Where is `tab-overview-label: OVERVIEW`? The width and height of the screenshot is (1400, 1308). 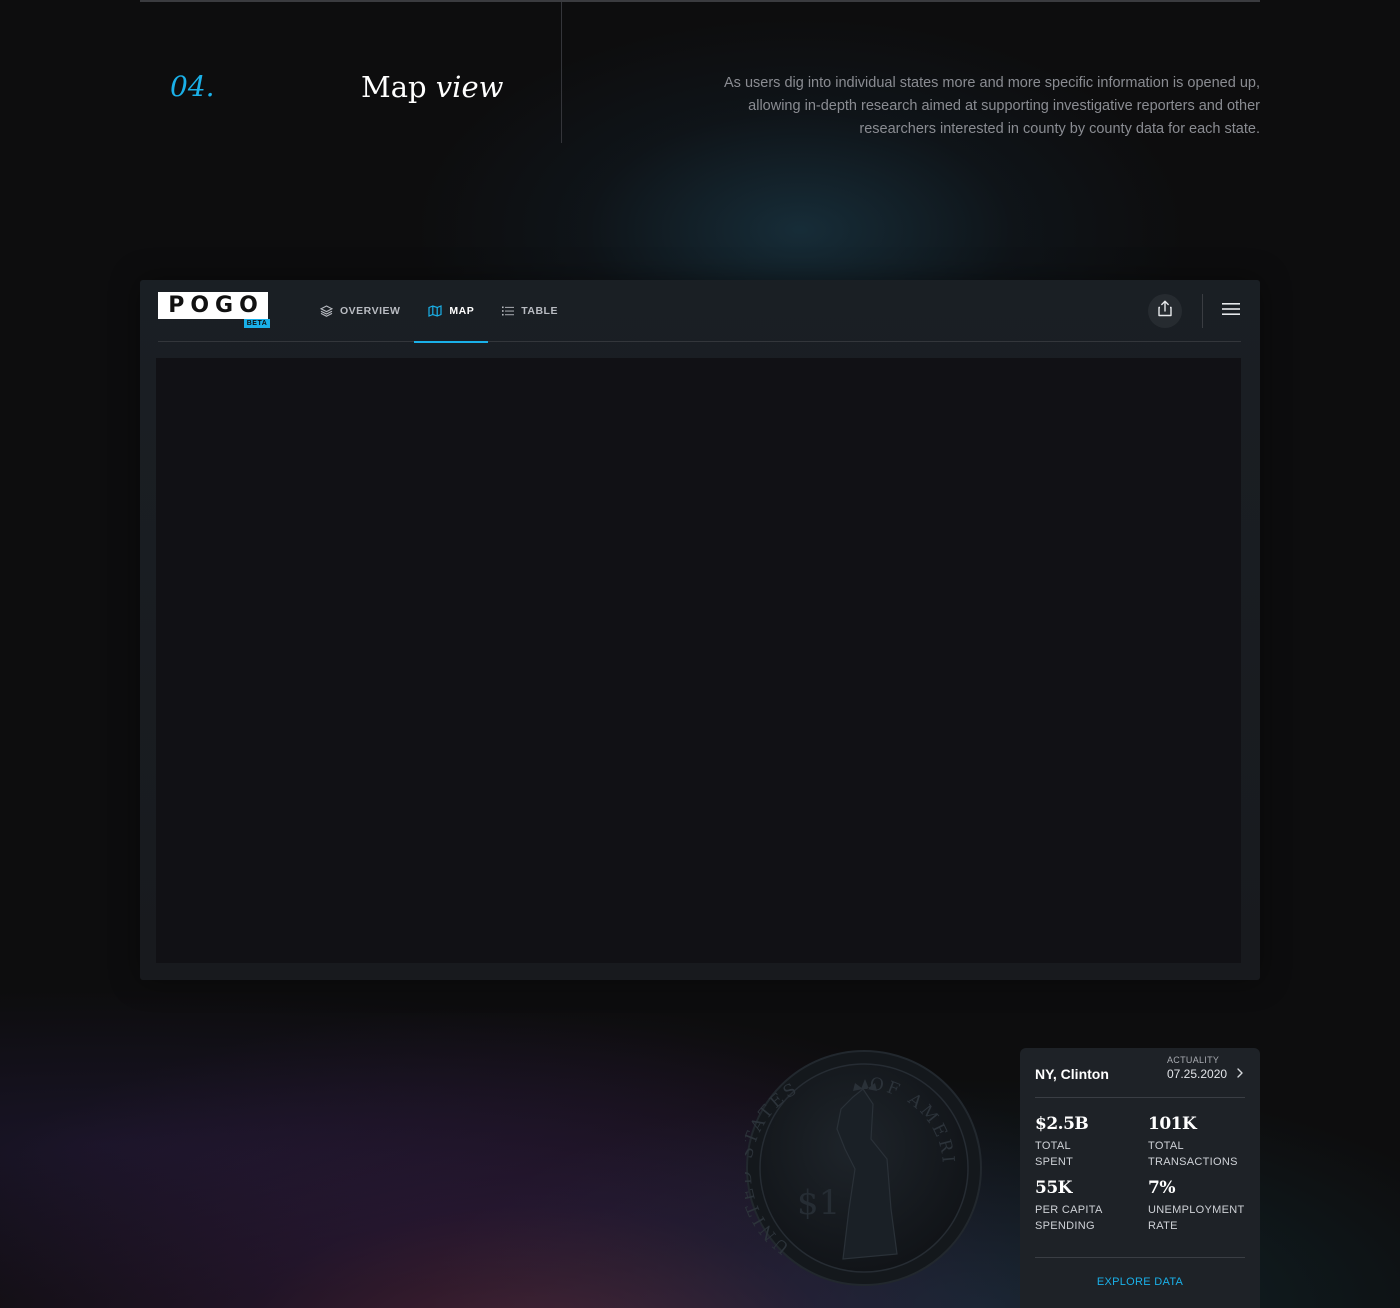
tab-overview-label: OVERVIEW is located at coordinates (370, 311).